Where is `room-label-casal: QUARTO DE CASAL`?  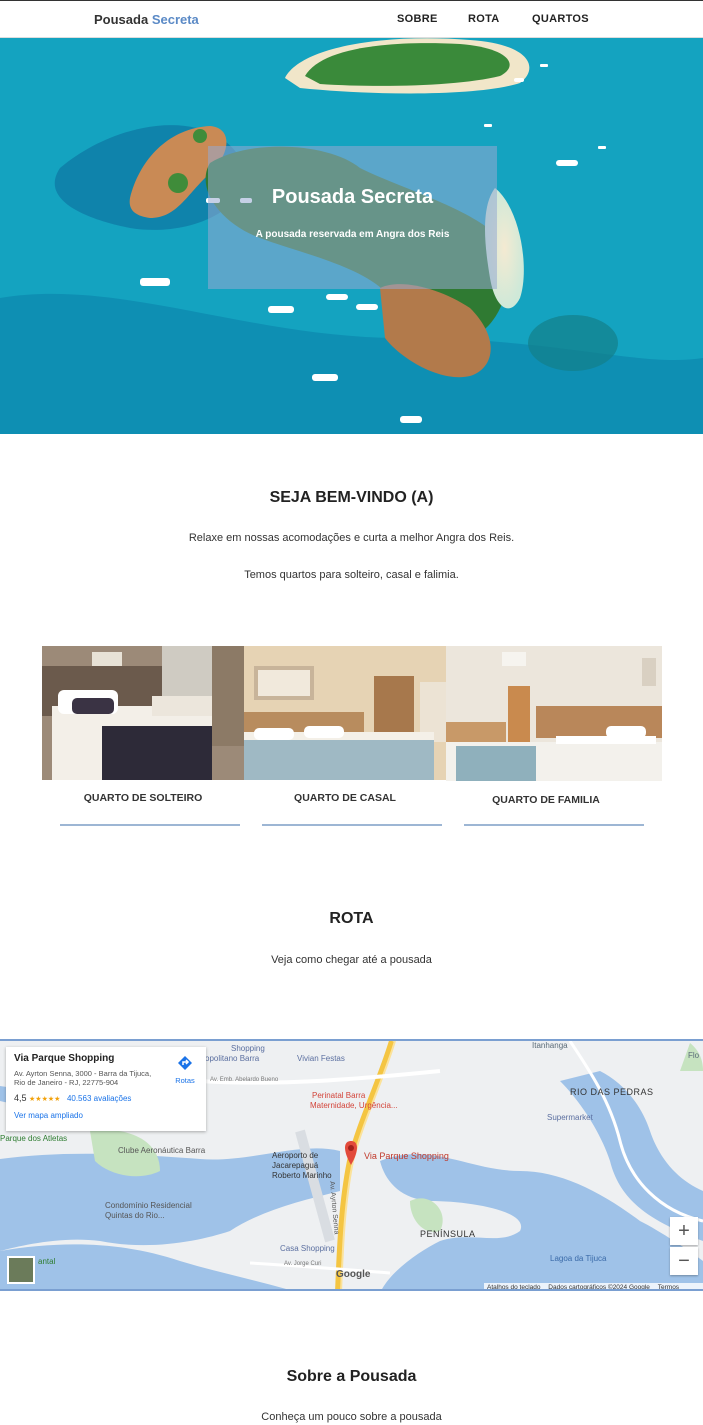
room-label-casal: QUARTO DE CASAL is located at coordinates (345, 798).